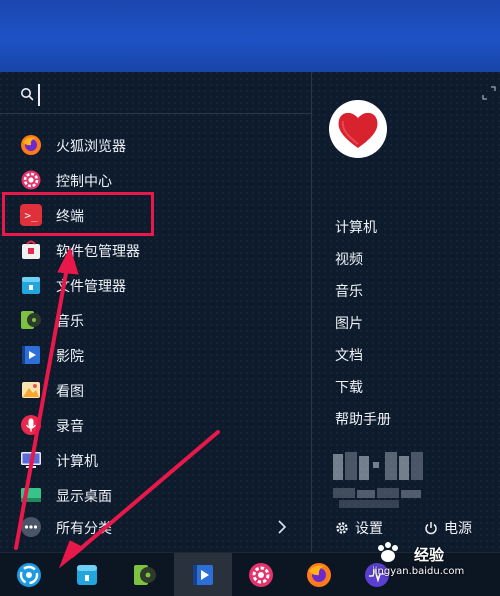 The width and height of the screenshot is (500, 596). Describe the element at coordinates (155, 425) in the screenshot. I see `app-item-recorder: 录音` at that location.